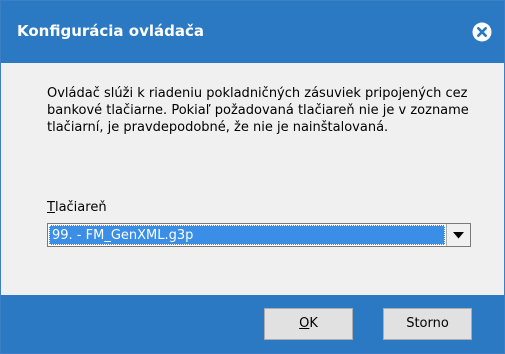 The image size is (505, 354). I want to click on ok-rest: K, so click(313, 323).